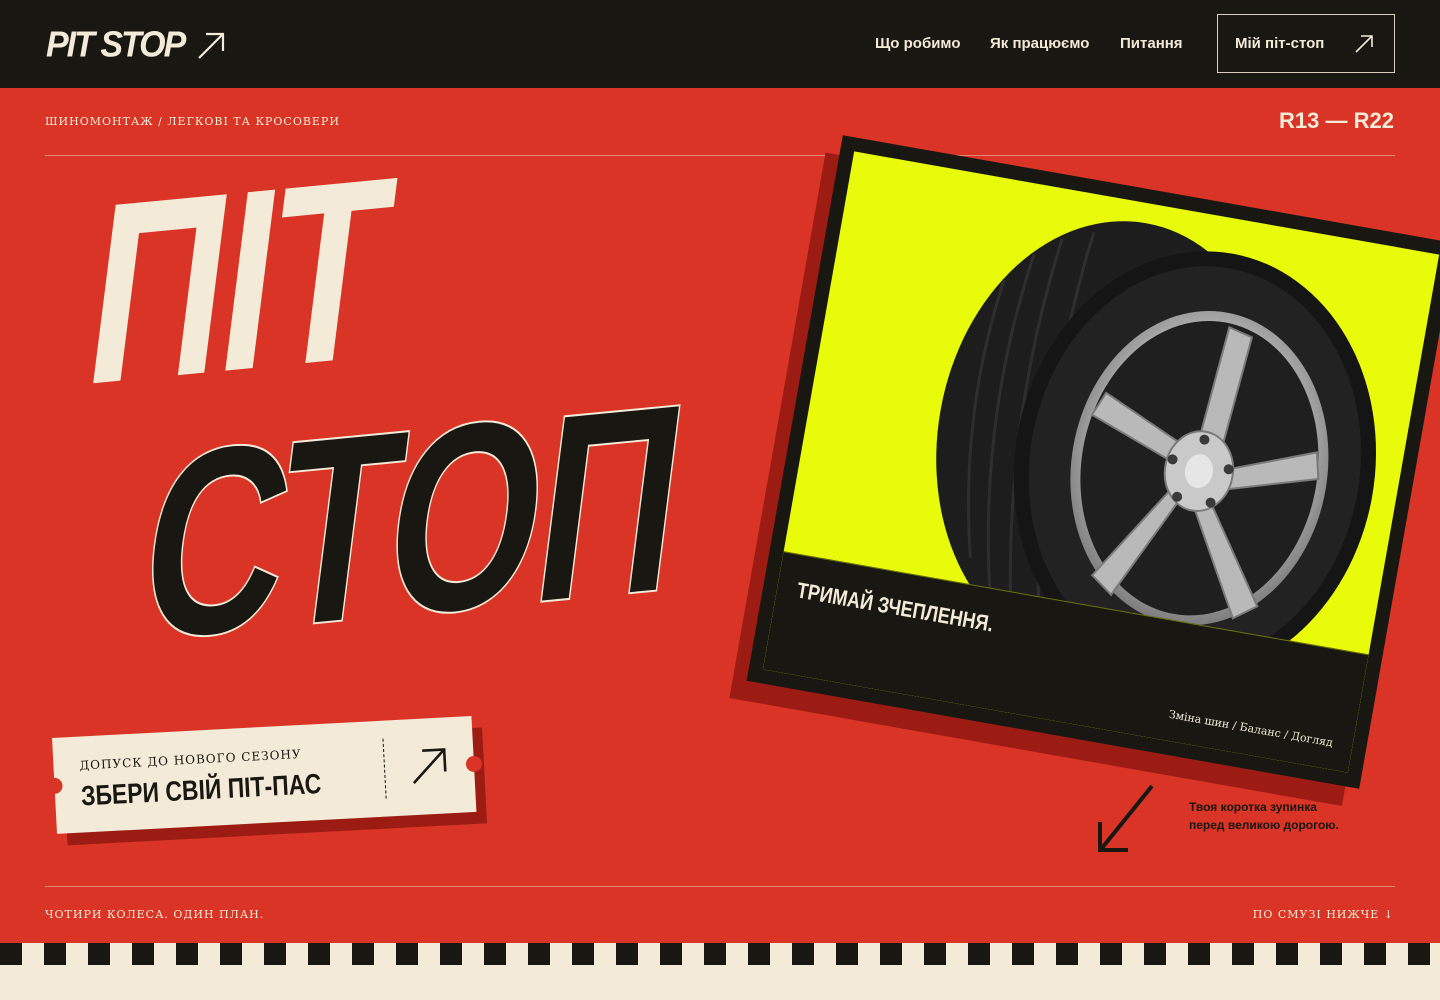 The height and width of the screenshot is (1000, 1440). I want to click on card-title: ТРИМАЙ ЗЧЕПЛЕННЯ., so click(895, 607).